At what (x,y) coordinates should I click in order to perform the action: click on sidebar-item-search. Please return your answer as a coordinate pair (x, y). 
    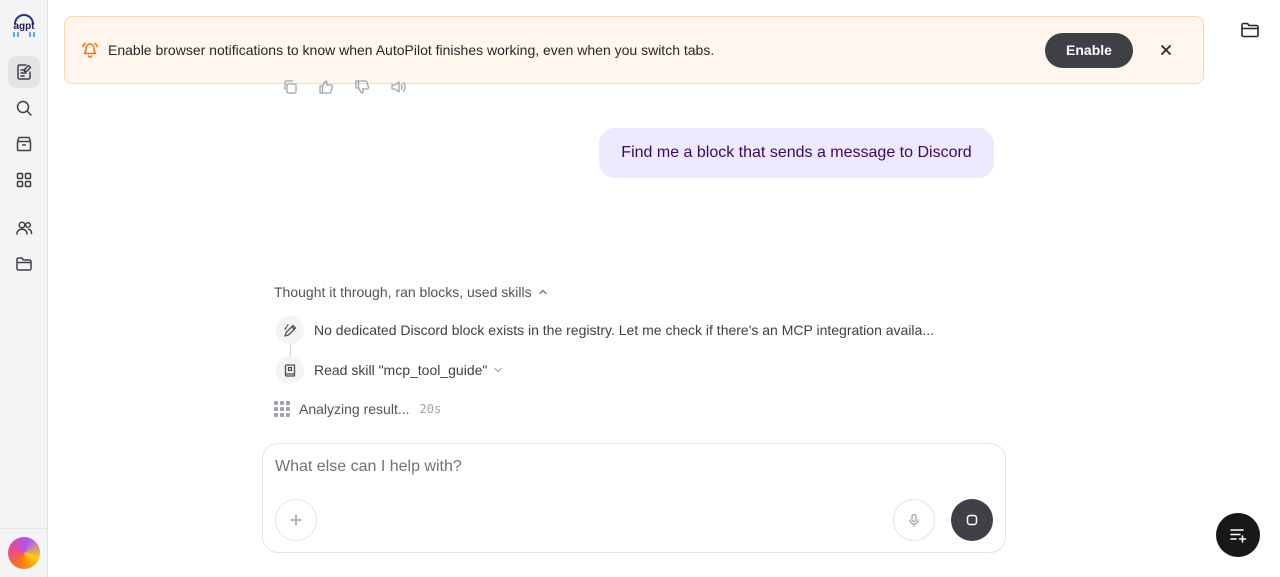
    Looking at the image, I should click on (24, 108).